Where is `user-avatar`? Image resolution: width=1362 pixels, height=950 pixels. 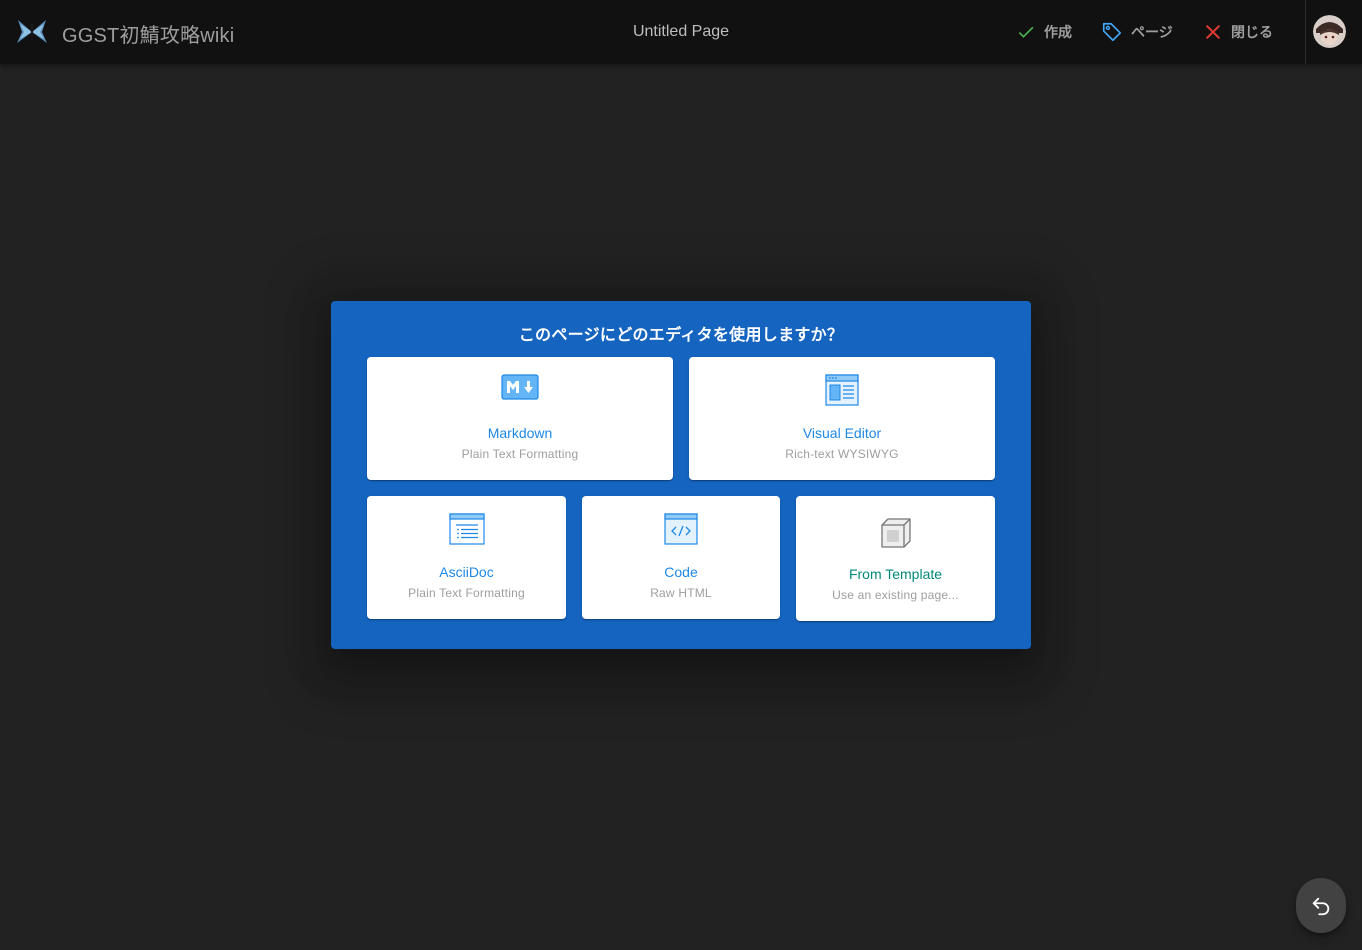 user-avatar is located at coordinates (1329, 31).